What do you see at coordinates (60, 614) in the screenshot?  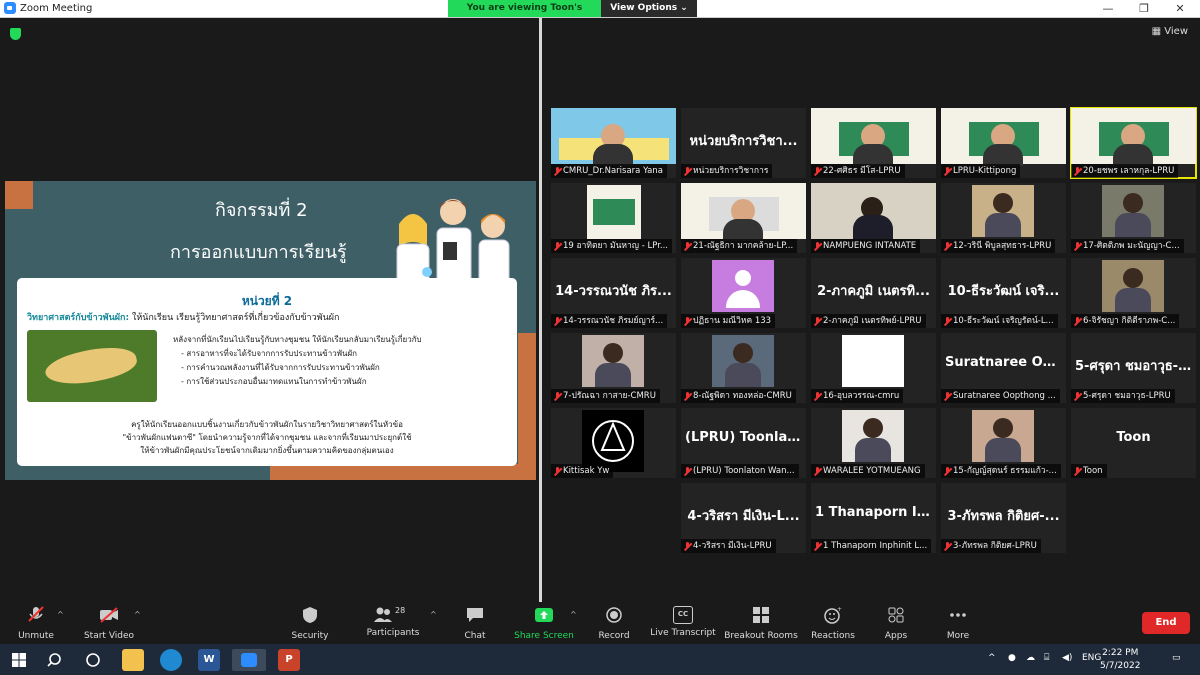 I see `audio-options-caret: ^` at bounding box center [60, 614].